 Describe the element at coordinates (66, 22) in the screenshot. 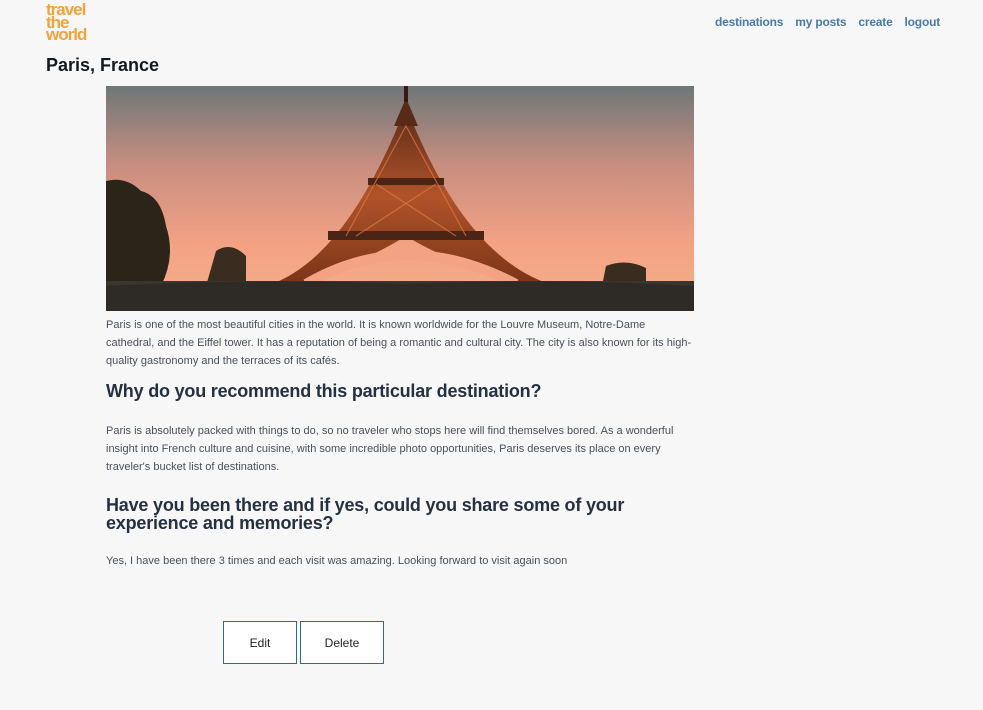

I see `logo: travel the world` at that location.